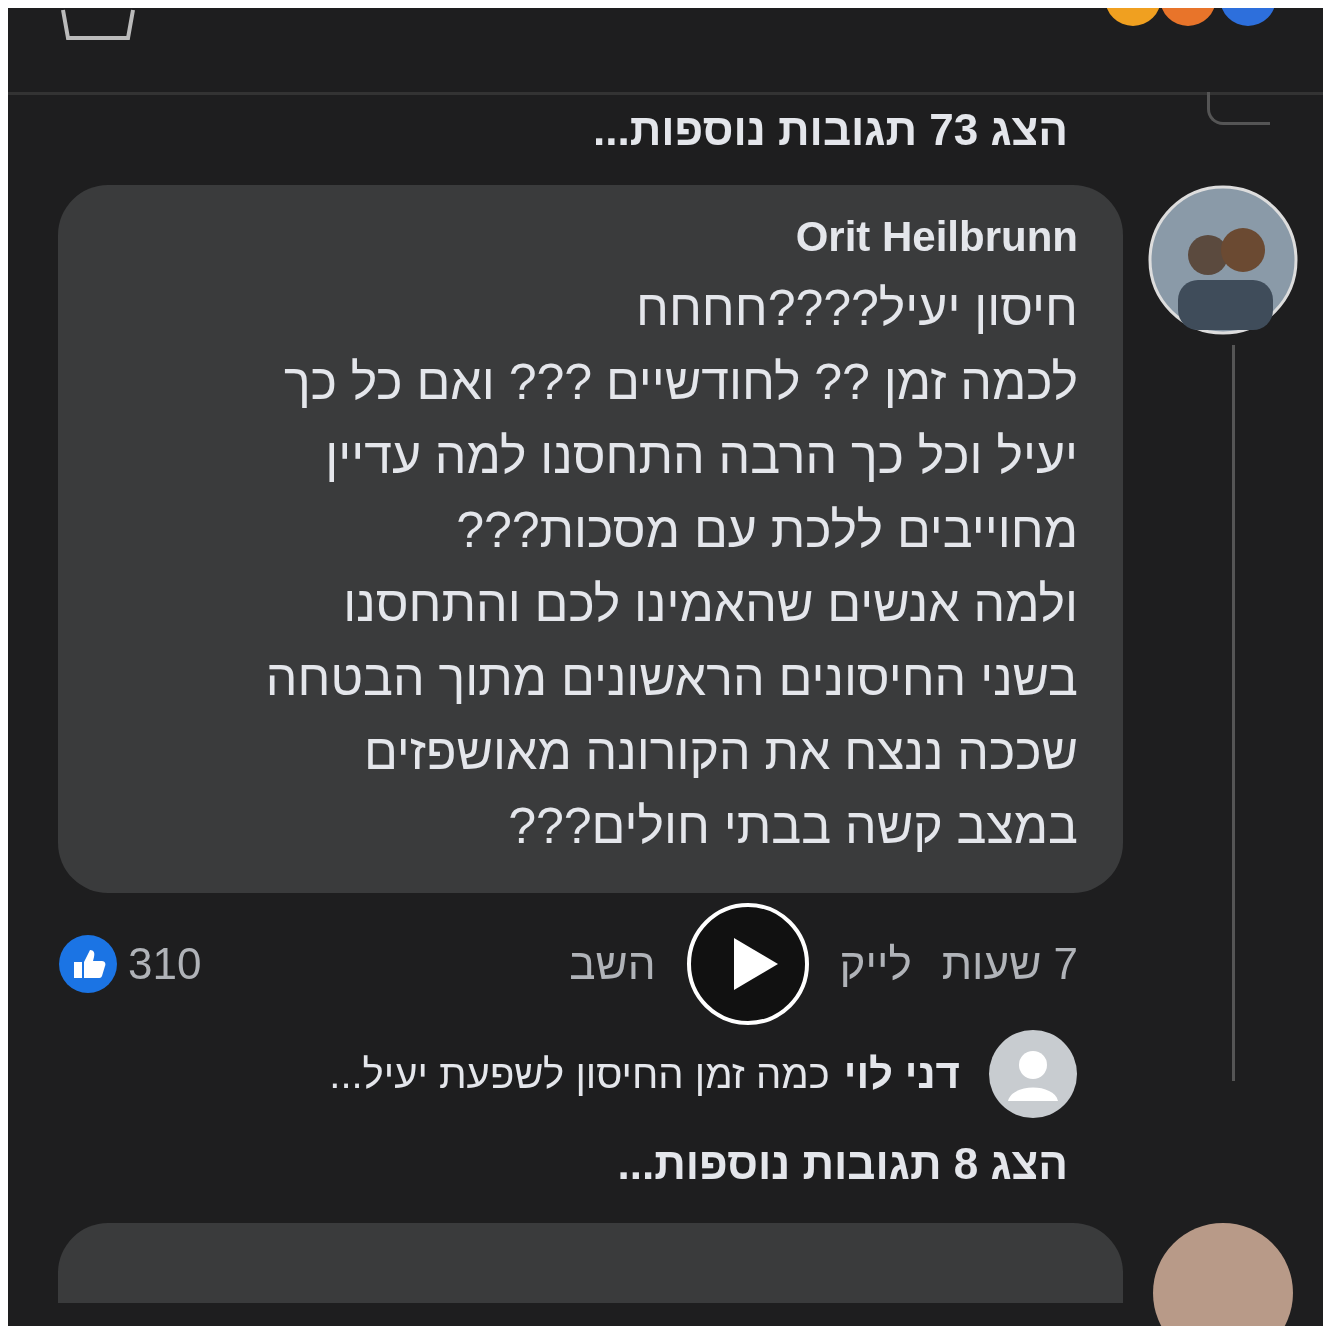 The height and width of the screenshot is (1326, 1323). Describe the element at coordinates (1238, 108) in the screenshot. I see `thread-line` at that location.